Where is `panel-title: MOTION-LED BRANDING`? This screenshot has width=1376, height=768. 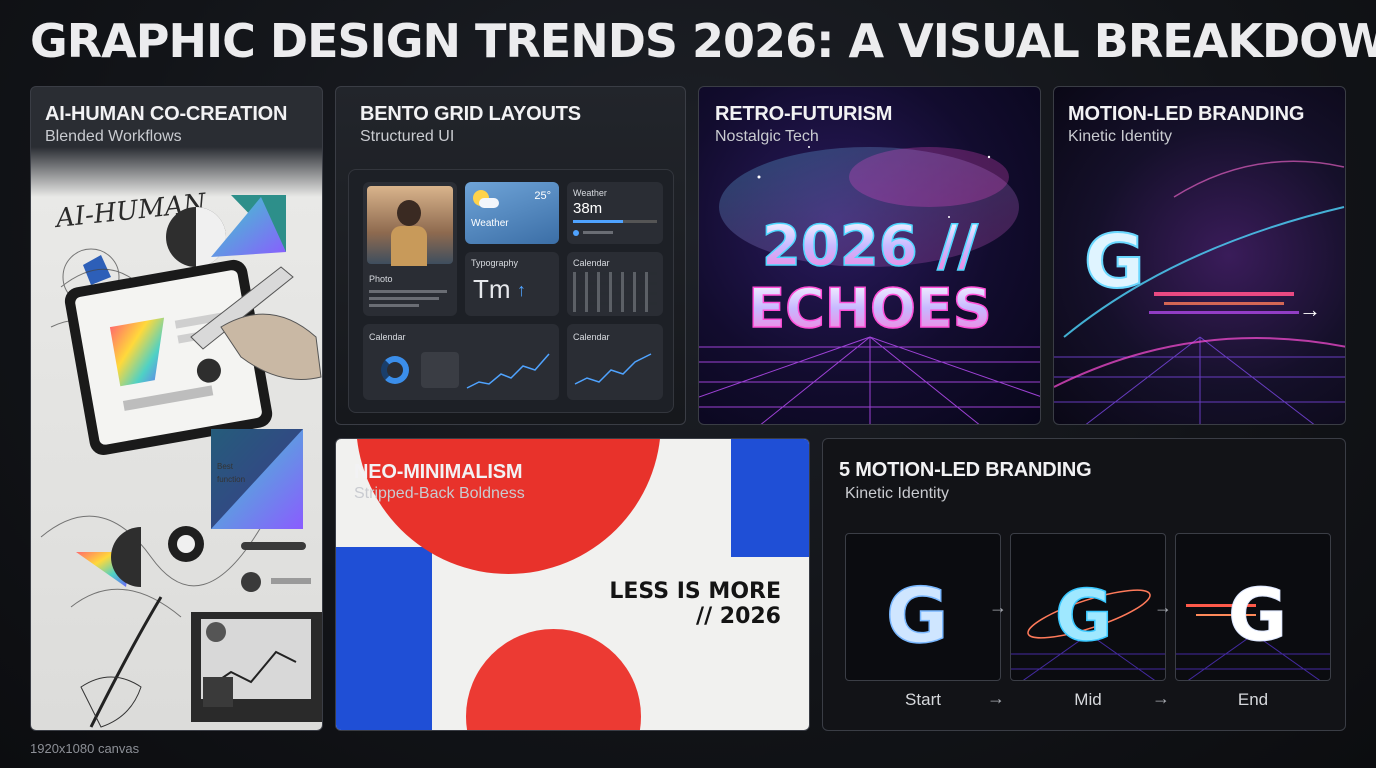
panel-title: MOTION-LED BRANDING is located at coordinates (1186, 114).